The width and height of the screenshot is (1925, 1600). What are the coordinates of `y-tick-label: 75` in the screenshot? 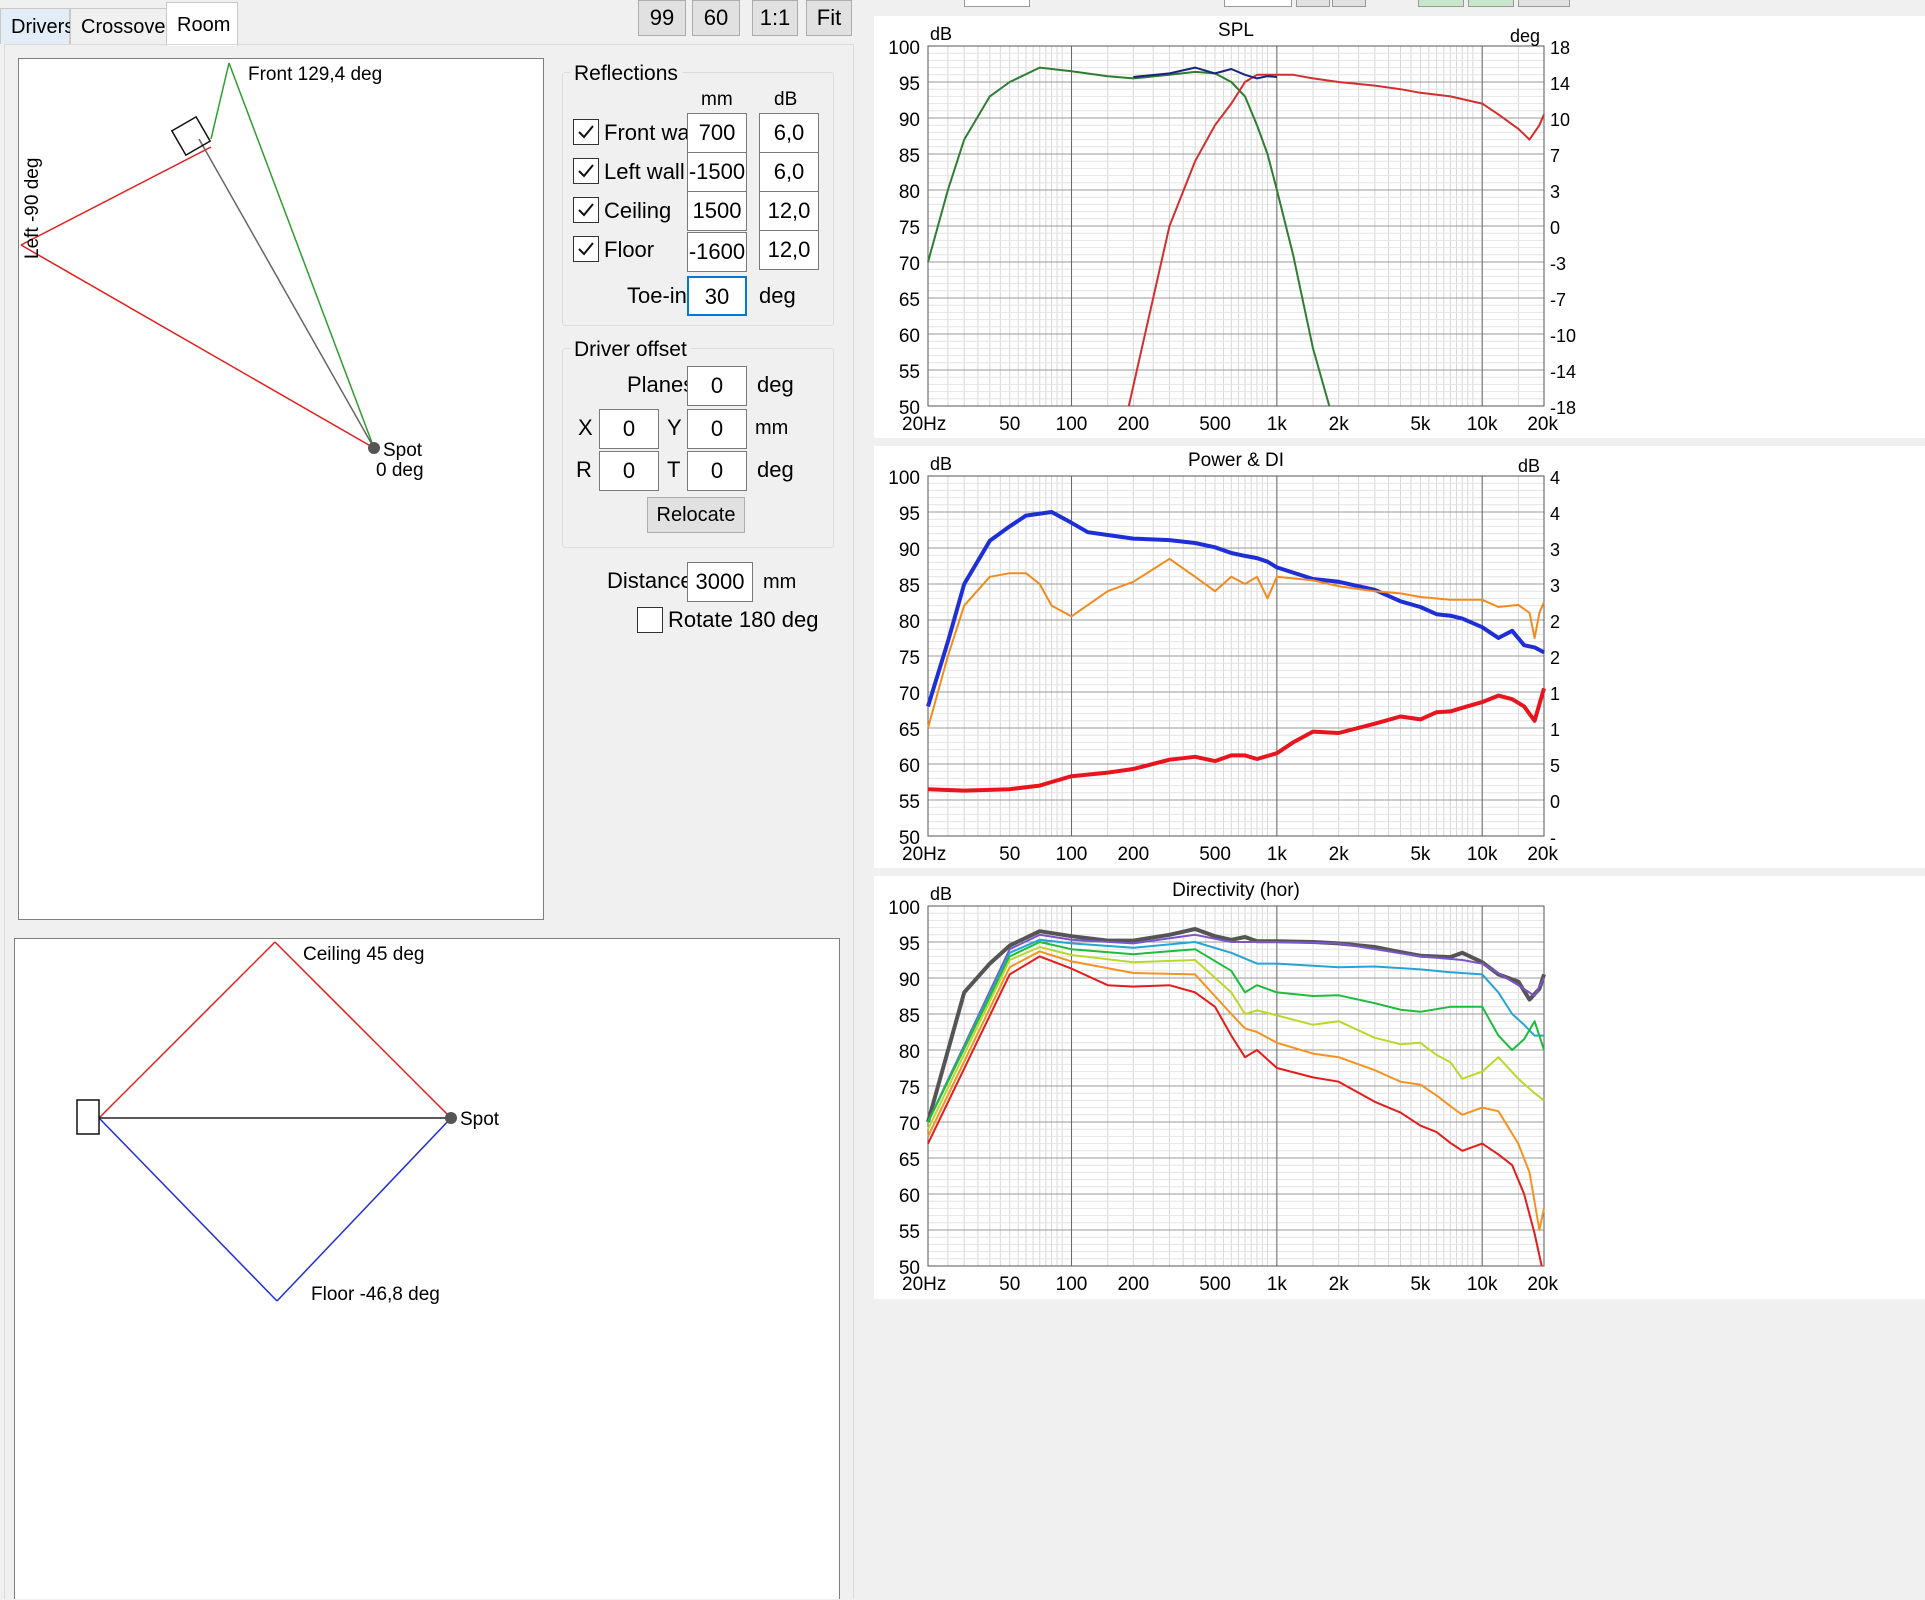 It's located at (909, 1088).